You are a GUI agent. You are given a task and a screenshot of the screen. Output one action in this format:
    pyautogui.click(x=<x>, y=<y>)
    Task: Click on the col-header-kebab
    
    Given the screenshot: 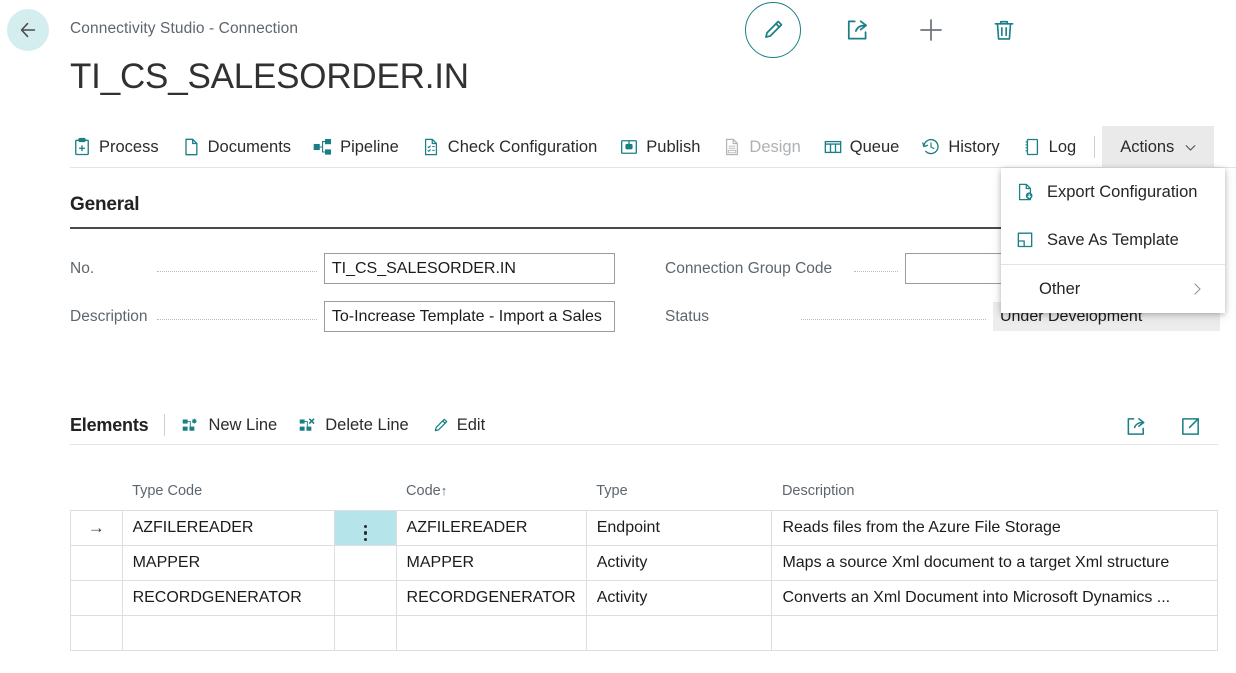 What is the action you would take?
    pyautogui.click(x=365, y=497)
    